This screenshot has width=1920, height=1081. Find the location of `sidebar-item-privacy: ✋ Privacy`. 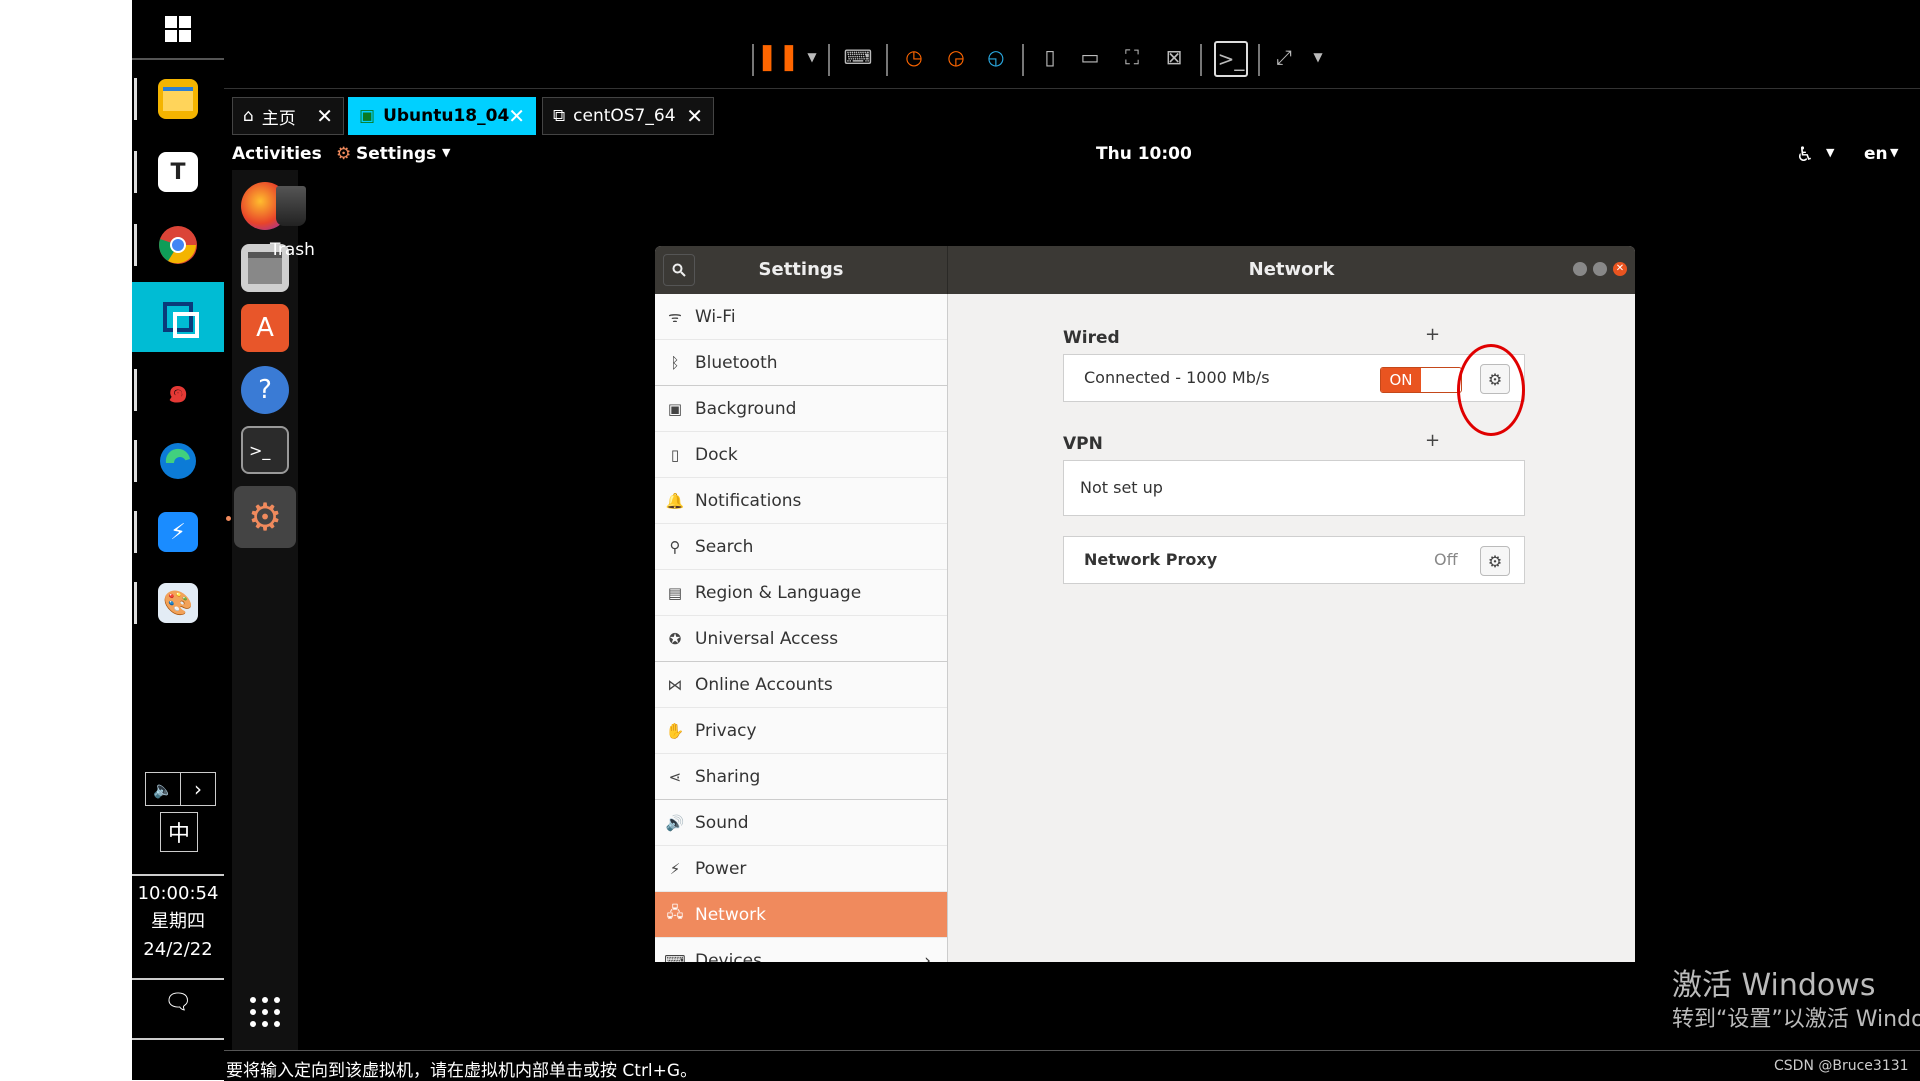

sidebar-item-privacy: ✋ Privacy is located at coordinates (801, 731).